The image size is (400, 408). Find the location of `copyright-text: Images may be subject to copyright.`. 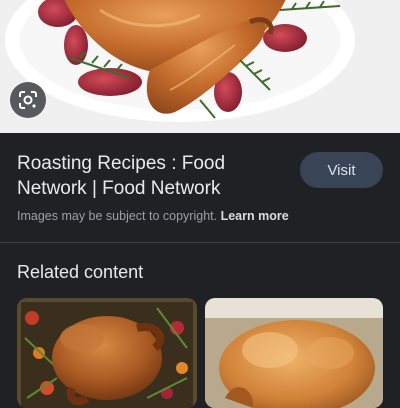

copyright-text: Images may be subject to copyright. is located at coordinates (117, 216).